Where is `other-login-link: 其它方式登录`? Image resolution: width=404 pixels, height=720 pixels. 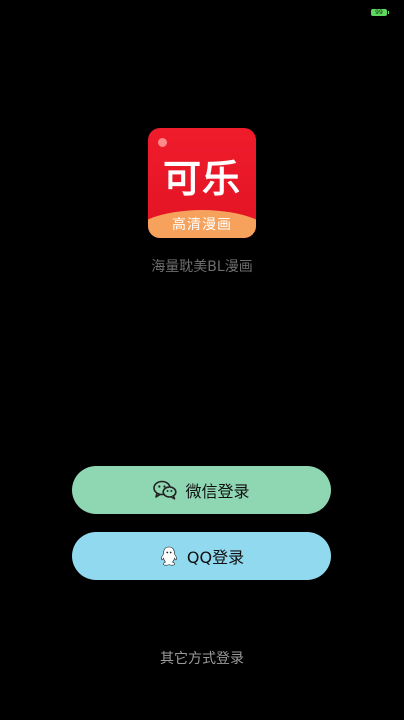 other-login-link: 其它方式登录 is located at coordinates (202, 658).